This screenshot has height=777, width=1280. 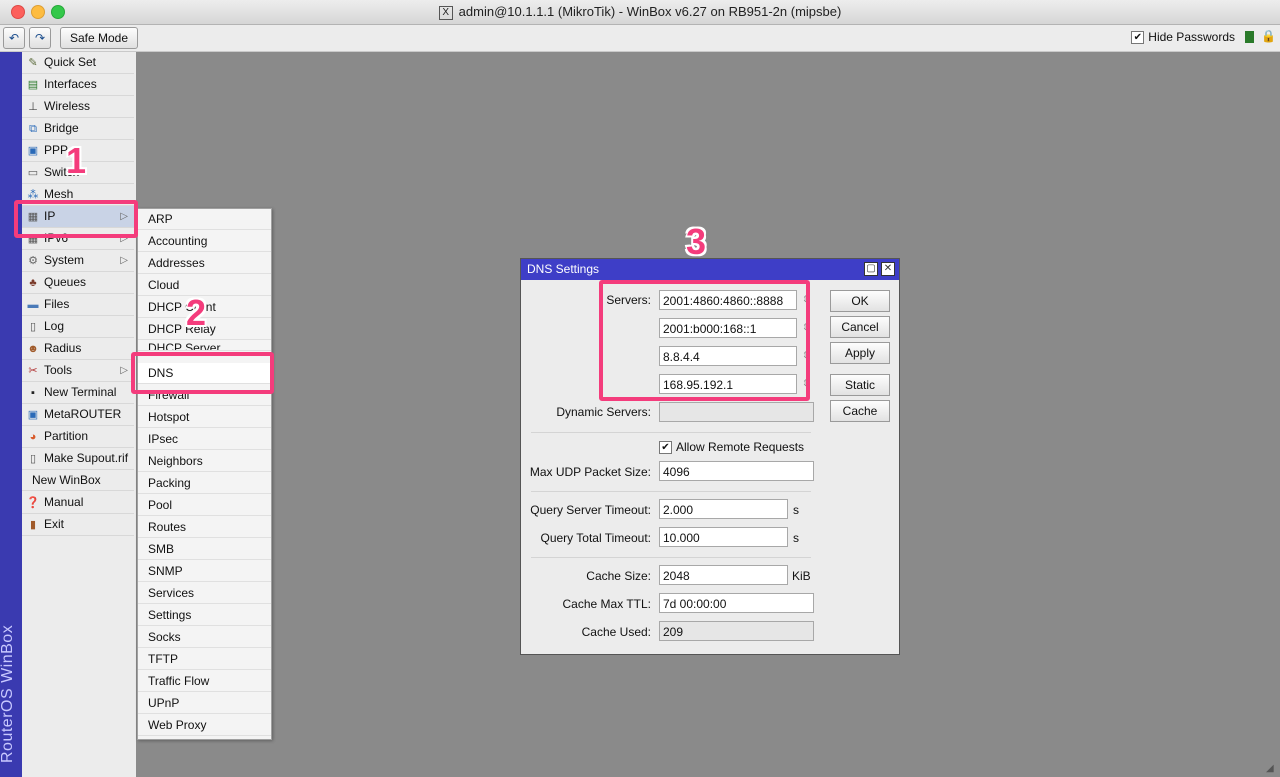 I want to click on submenu-item-services: Services, so click(x=204, y=593).